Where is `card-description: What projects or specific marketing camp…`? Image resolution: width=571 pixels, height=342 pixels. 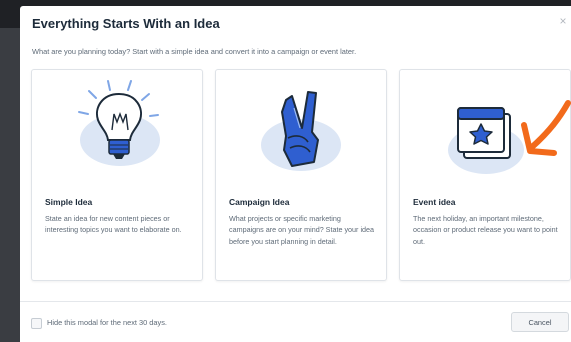 card-description: What projects or specific marketing camp… is located at coordinates (302, 230).